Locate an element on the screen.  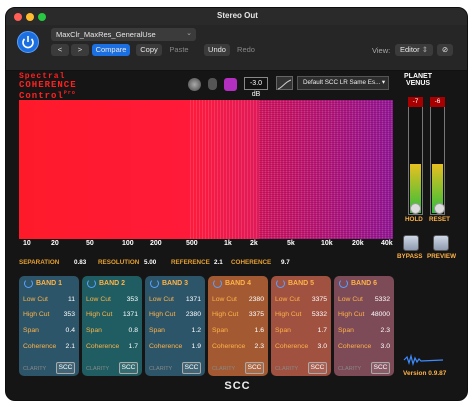
view-select: Editor ⇕ is located at coordinates (414, 50).